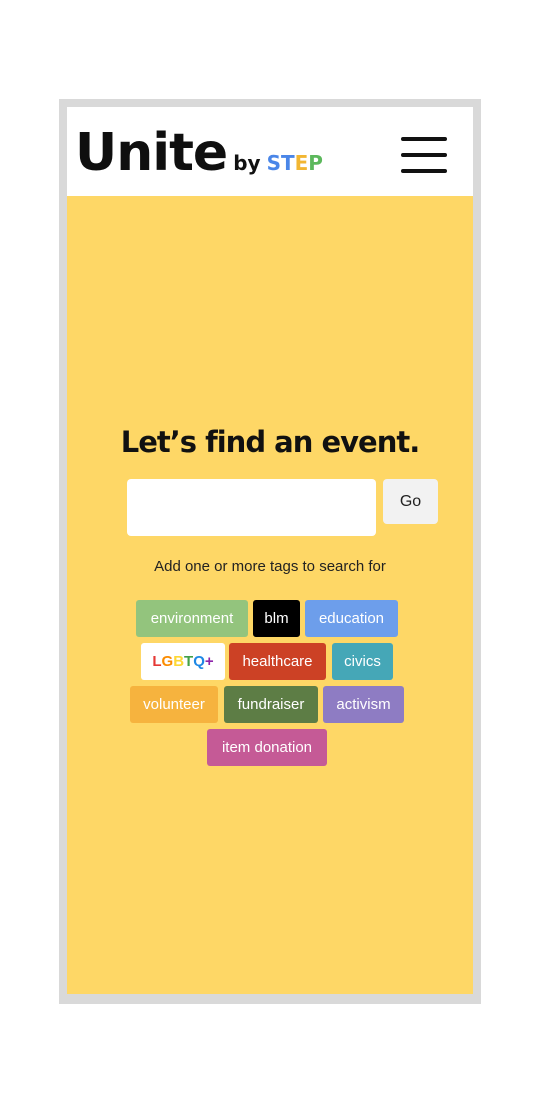  What do you see at coordinates (199, 661) in the screenshot?
I see `lgbtq-letter: Q` at bounding box center [199, 661].